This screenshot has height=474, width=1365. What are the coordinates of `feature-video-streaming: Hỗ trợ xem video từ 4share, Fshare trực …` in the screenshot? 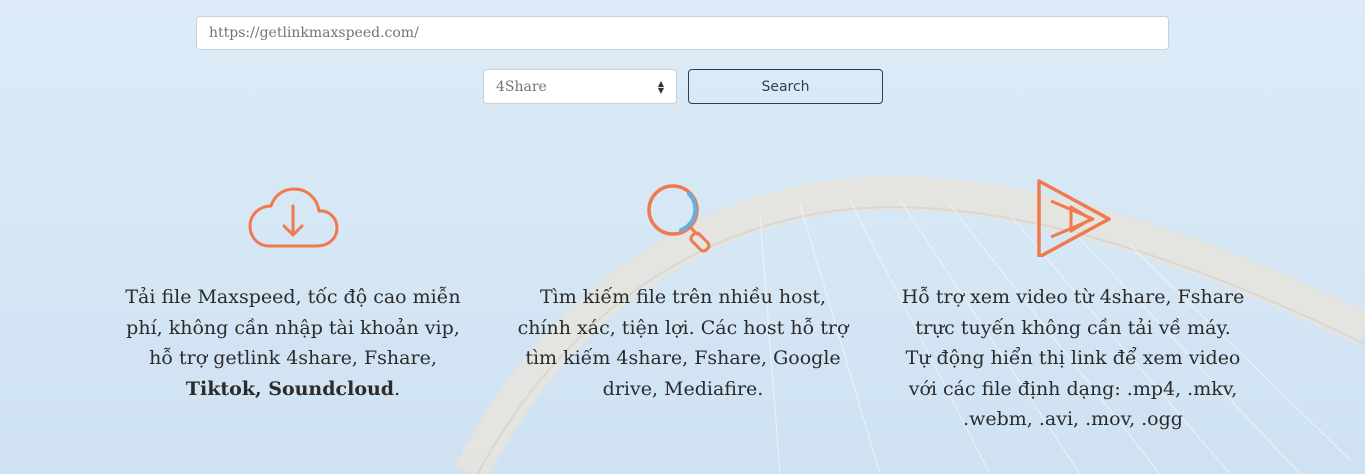 It's located at (1073, 306).